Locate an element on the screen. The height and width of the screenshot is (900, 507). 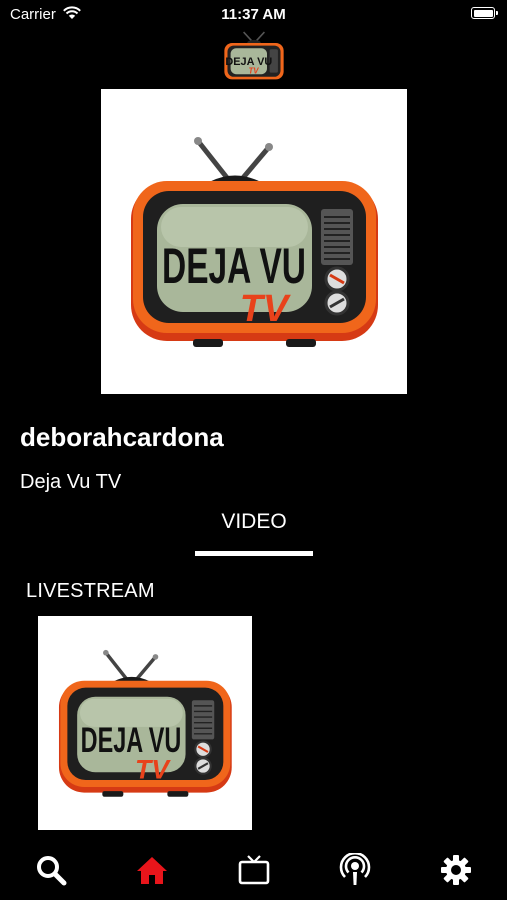
tv-icon is located at coordinates (254, 870).